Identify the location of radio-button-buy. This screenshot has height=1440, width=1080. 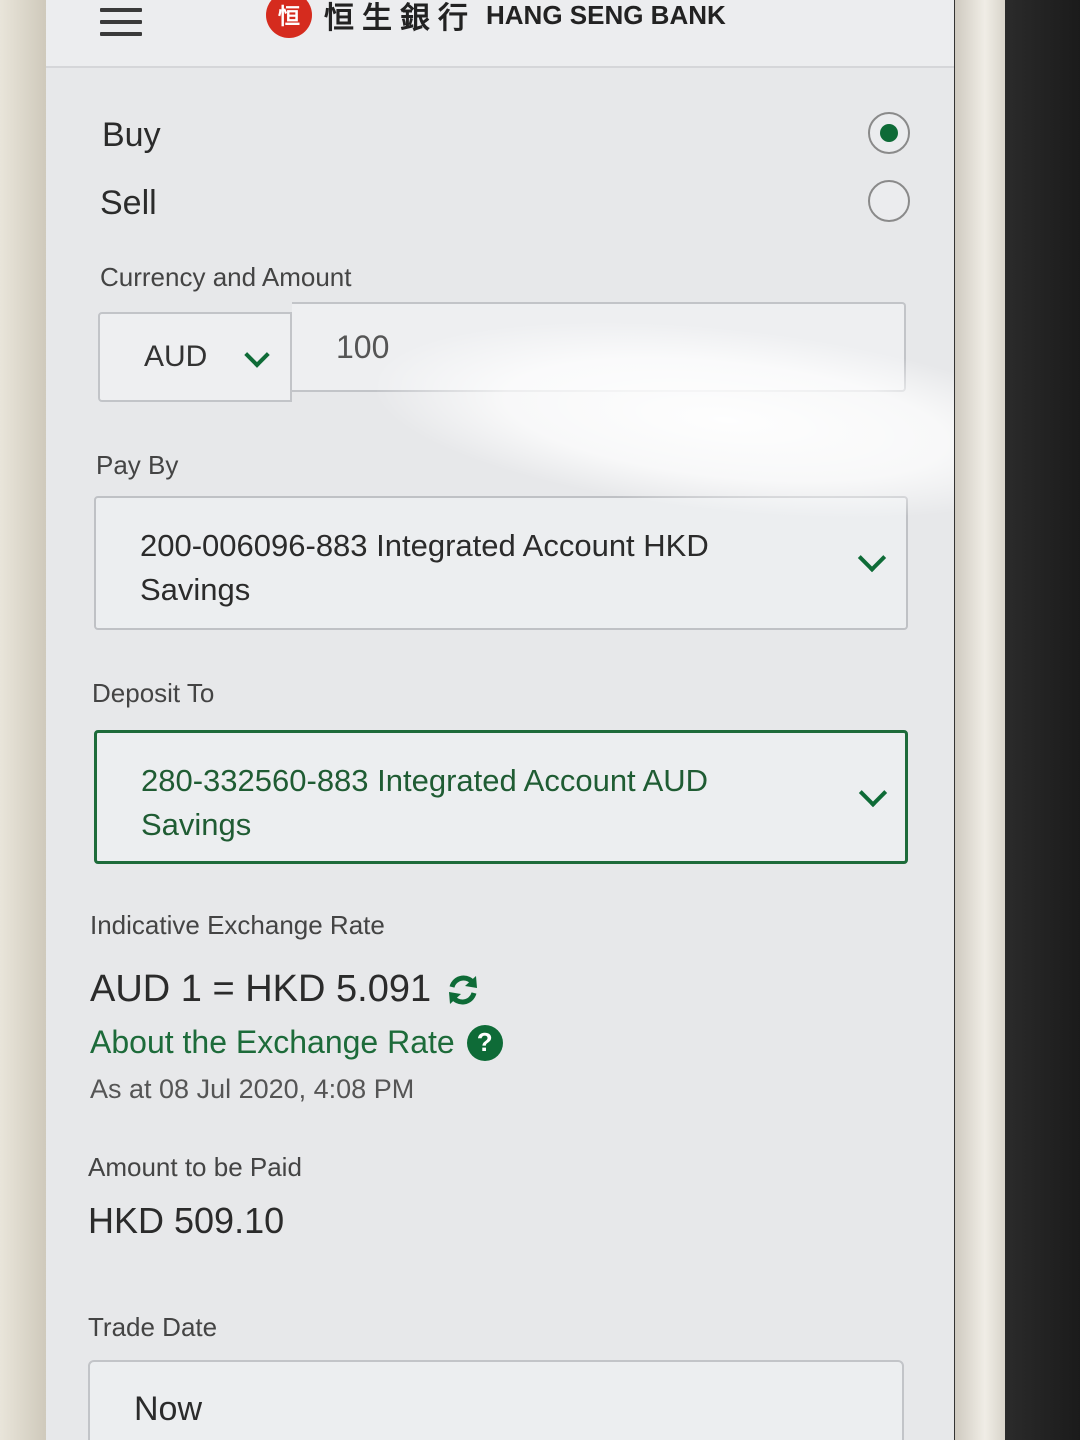
(889, 133).